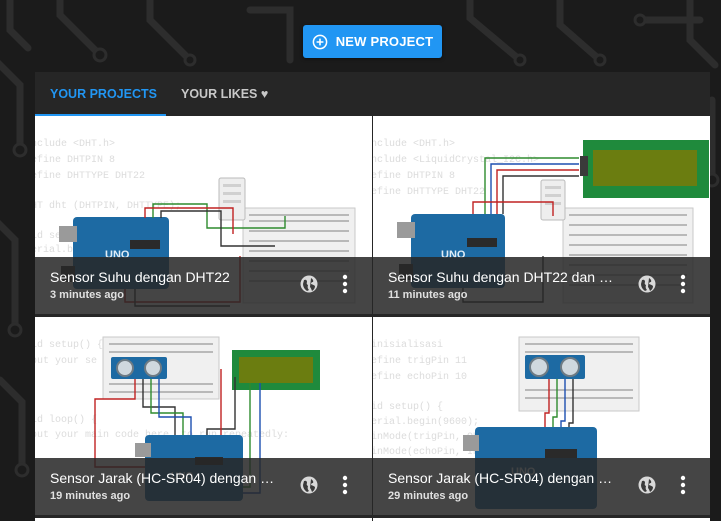 Image resolution: width=721 pixels, height=521 pixels. Describe the element at coordinates (320, 41) in the screenshot. I see `plus-circle-icon` at that location.